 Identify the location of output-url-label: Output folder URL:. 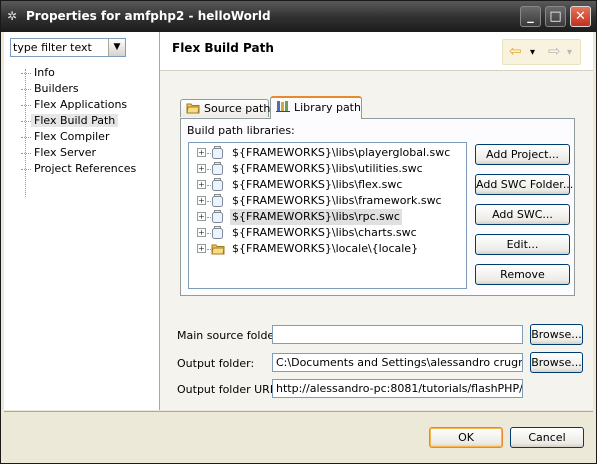
(228, 389).